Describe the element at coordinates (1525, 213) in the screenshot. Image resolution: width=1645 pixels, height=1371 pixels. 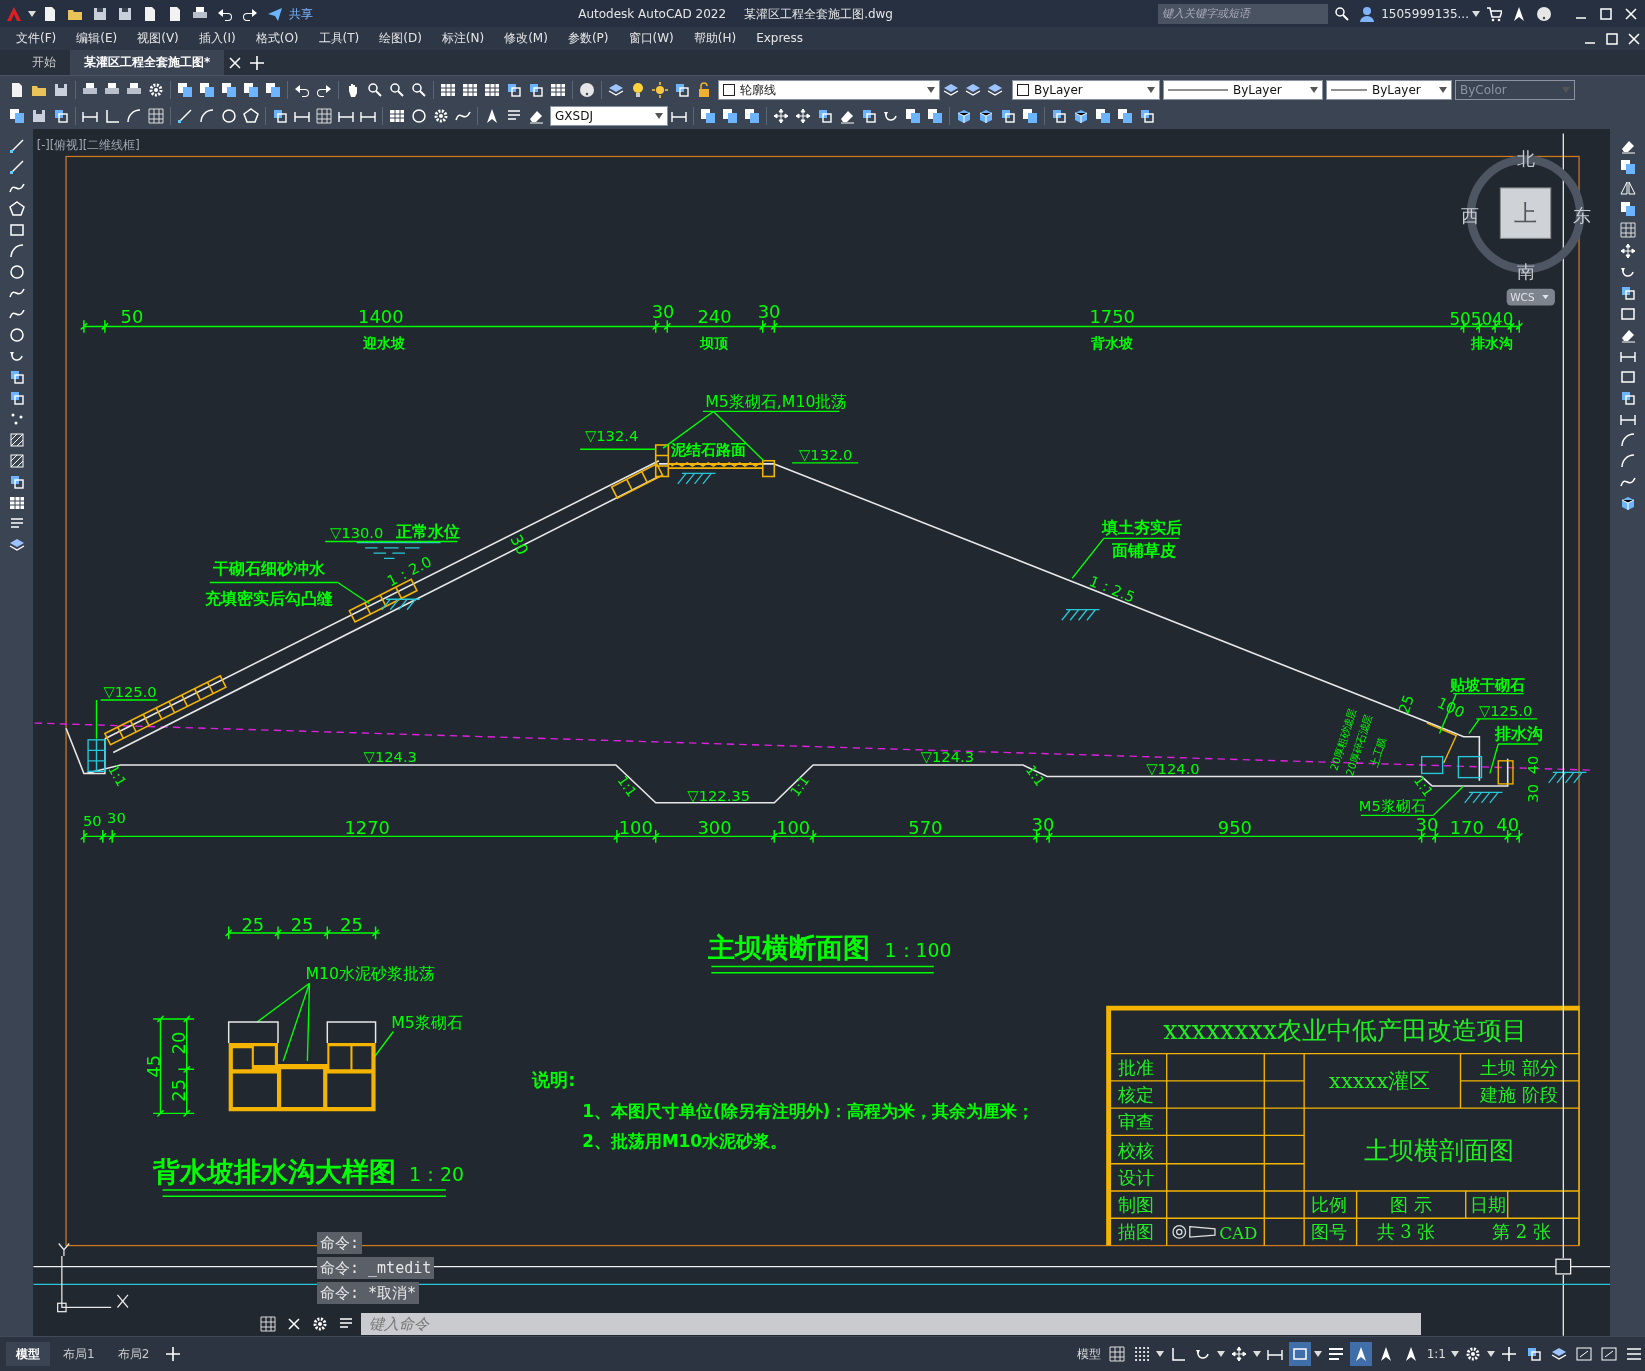
I see `viewcube-face` at that location.